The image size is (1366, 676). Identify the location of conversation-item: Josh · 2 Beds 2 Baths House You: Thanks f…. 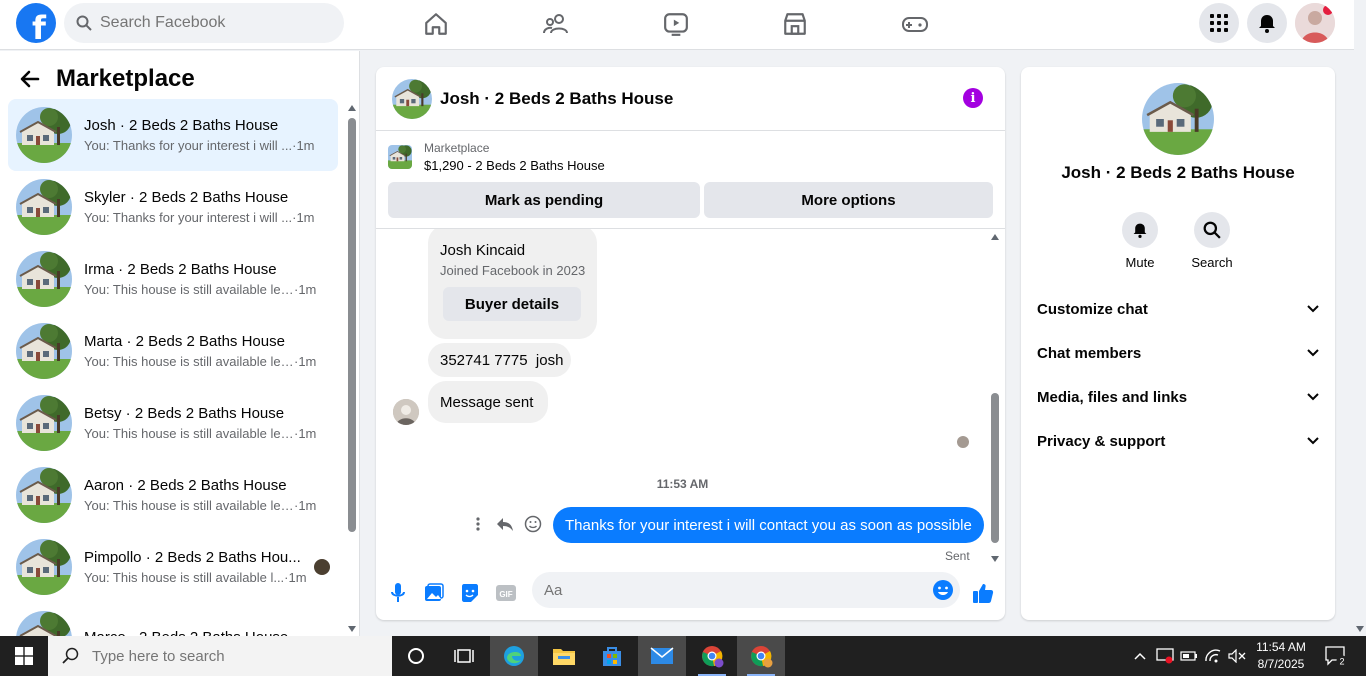
(173, 135).